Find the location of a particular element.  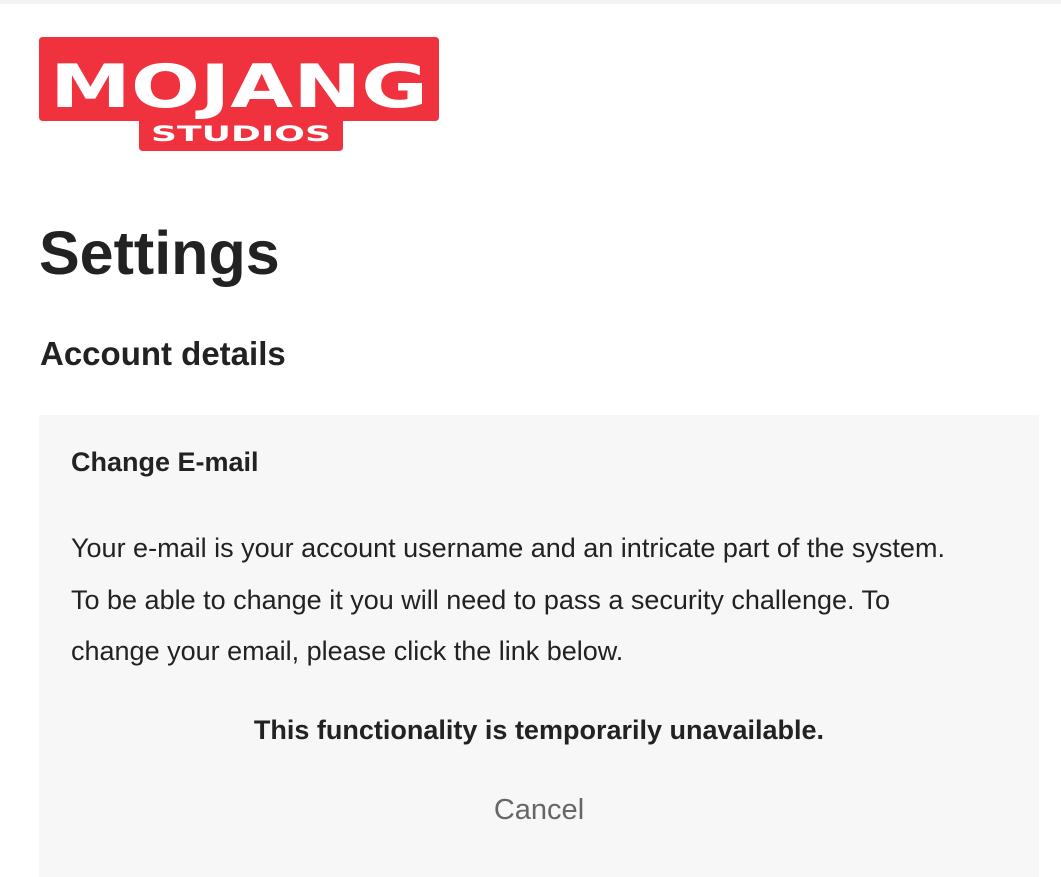

svg-text: MOJANG is located at coordinates (239, 87).